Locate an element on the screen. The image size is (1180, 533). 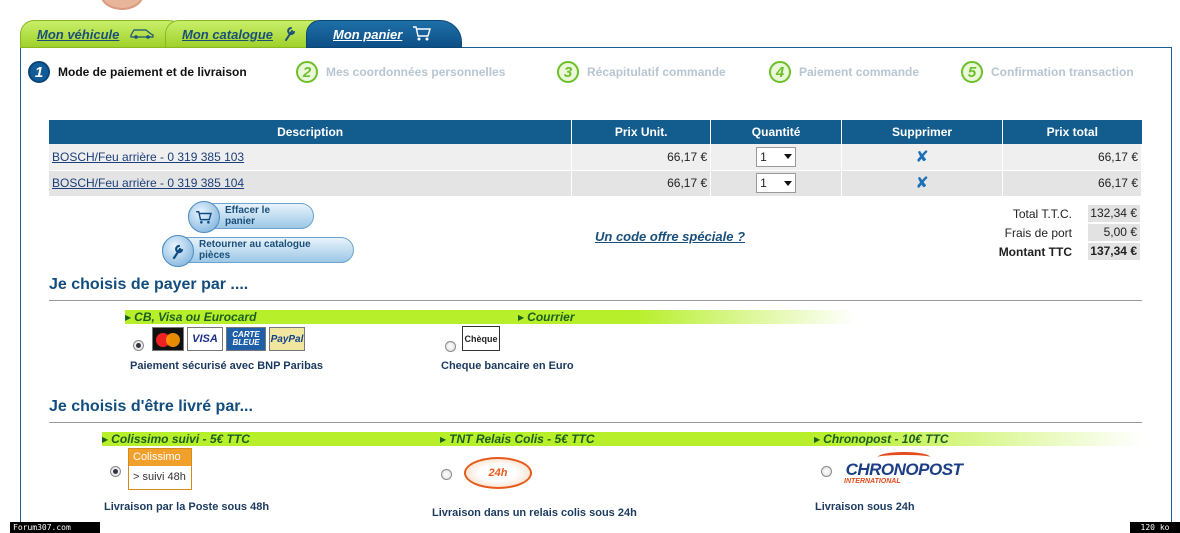
delivery-tnt-radio is located at coordinates (446, 474).